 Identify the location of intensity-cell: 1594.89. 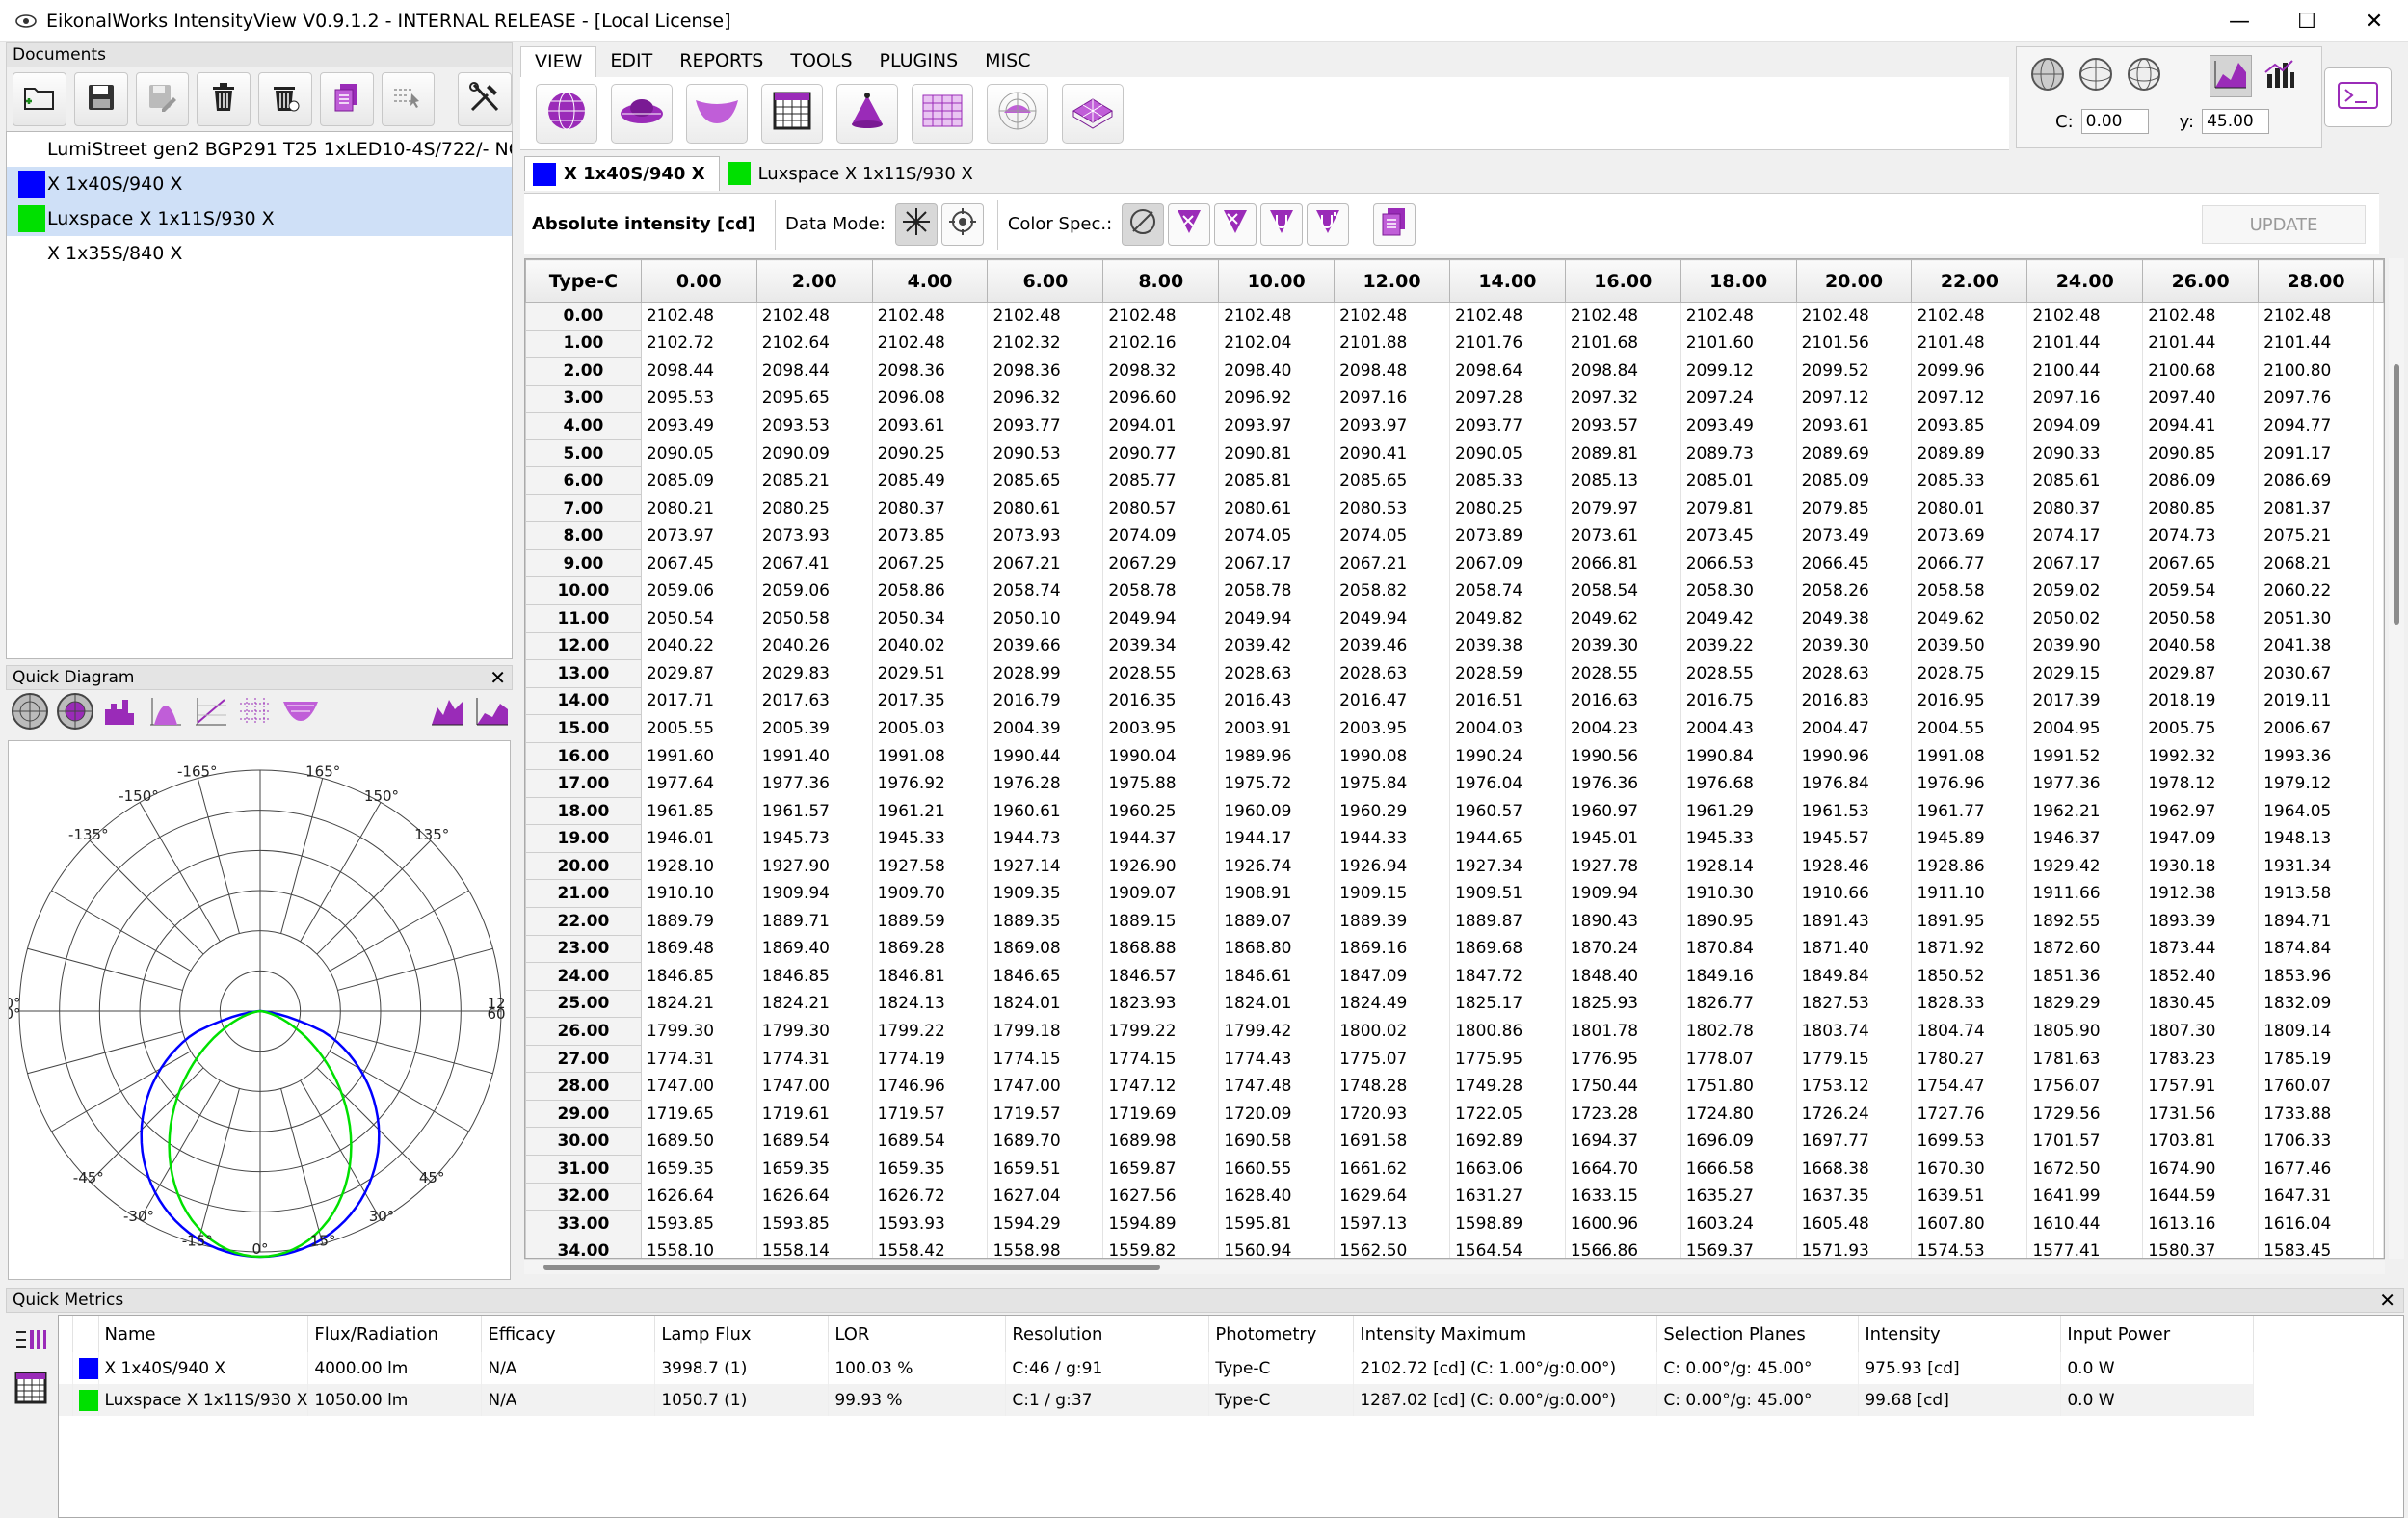
(1161, 1224).